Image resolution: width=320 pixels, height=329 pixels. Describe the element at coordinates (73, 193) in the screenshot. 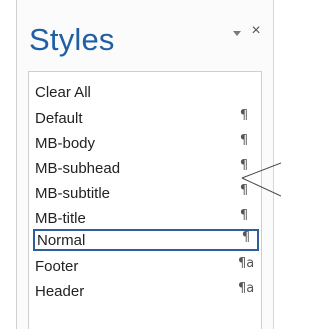

I see `style-item-label: MB-subtitle` at that location.